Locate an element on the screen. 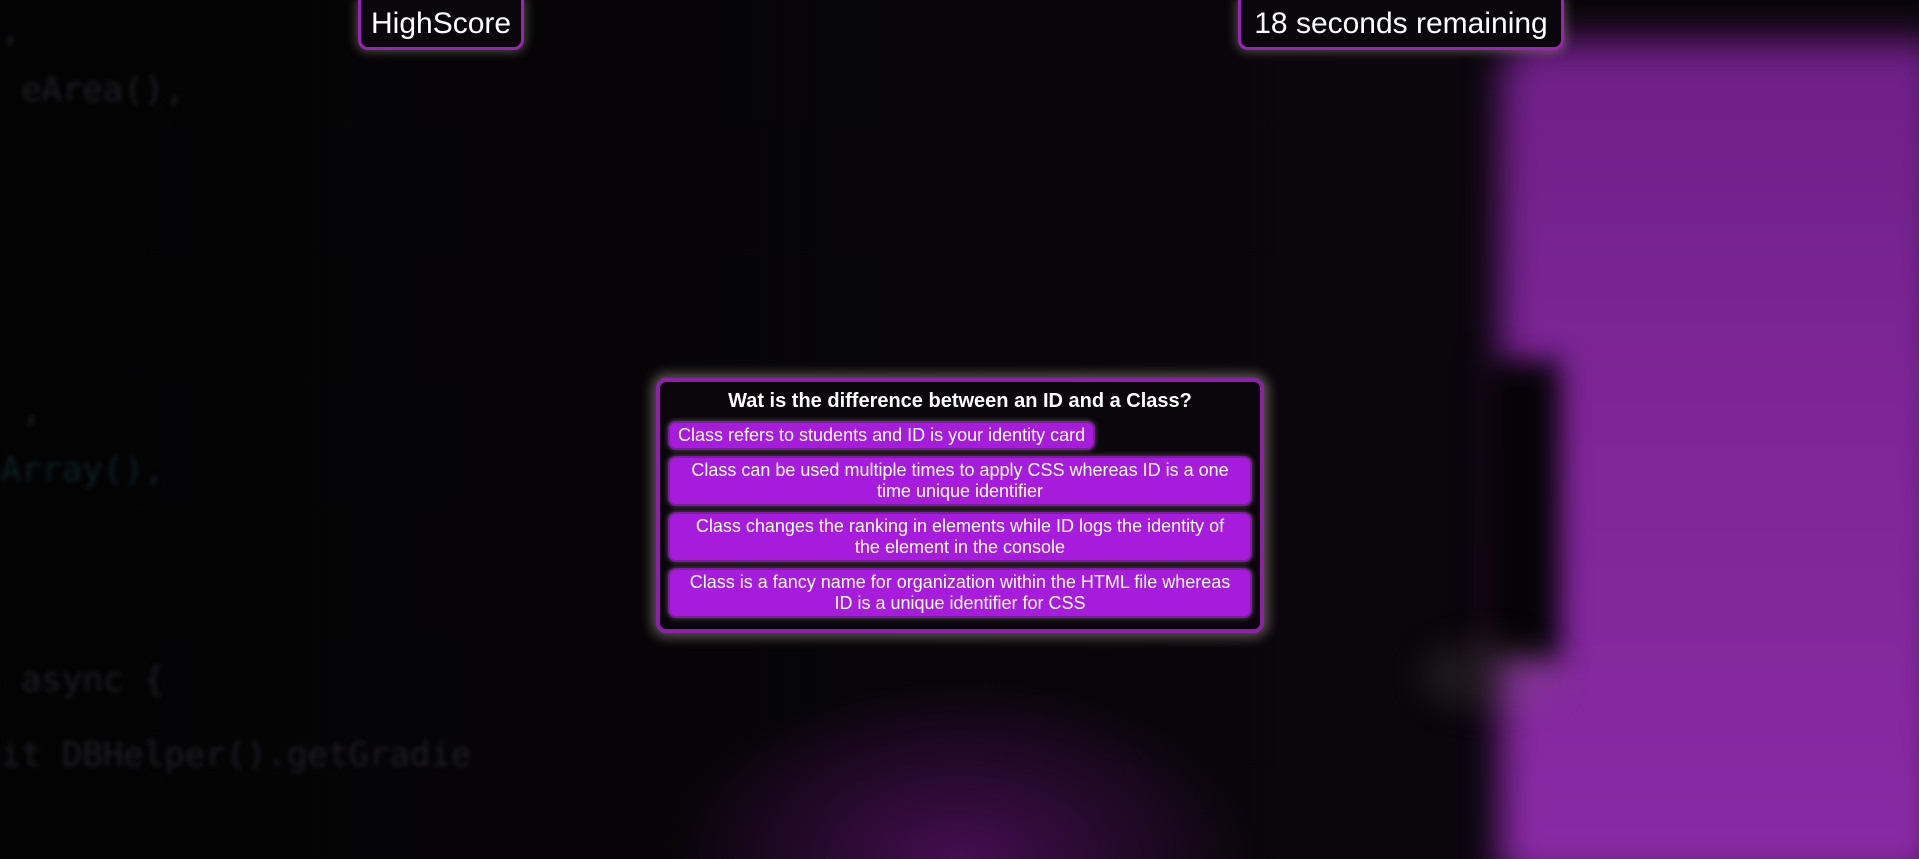 The height and width of the screenshot is (859, 1919). background-code-line: n async { is located at coordinates (82, 680).